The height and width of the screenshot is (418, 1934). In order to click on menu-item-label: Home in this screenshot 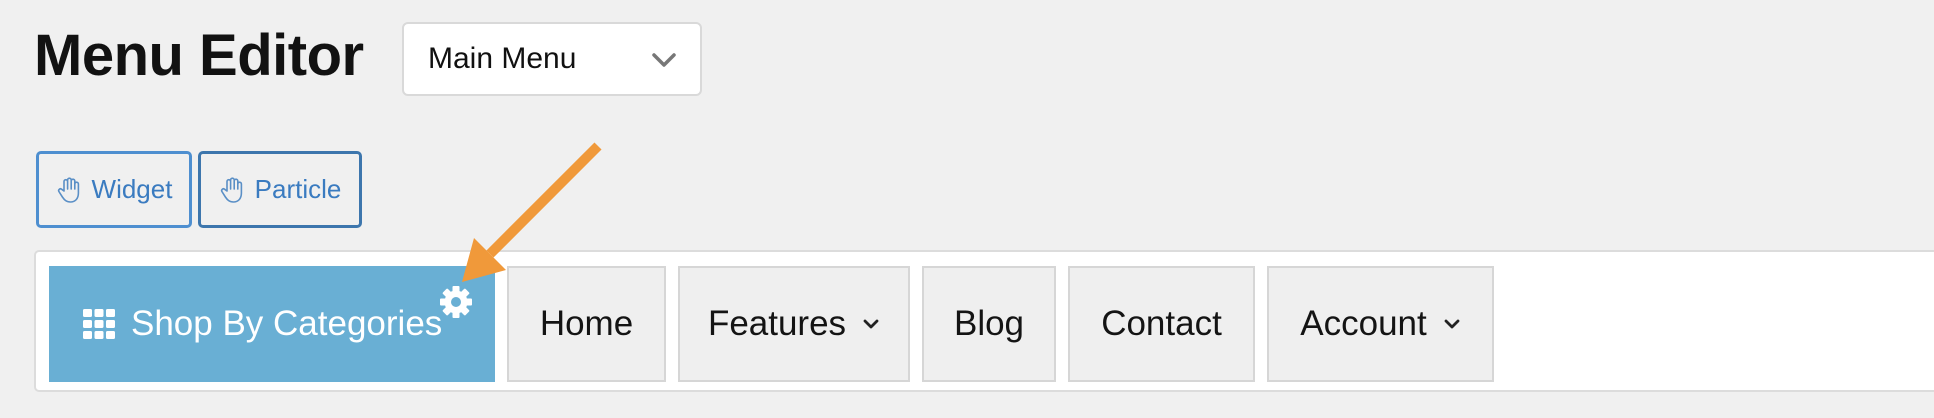, I will do `click(586, 323)`.